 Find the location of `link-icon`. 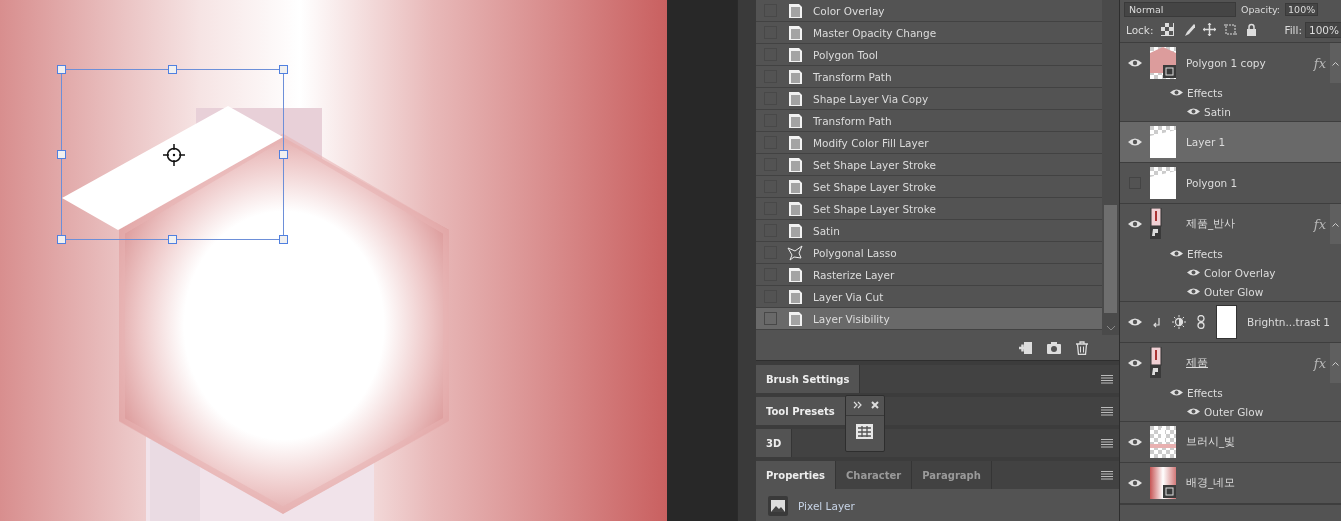

link-icon is located at coordinates (1201, 322).